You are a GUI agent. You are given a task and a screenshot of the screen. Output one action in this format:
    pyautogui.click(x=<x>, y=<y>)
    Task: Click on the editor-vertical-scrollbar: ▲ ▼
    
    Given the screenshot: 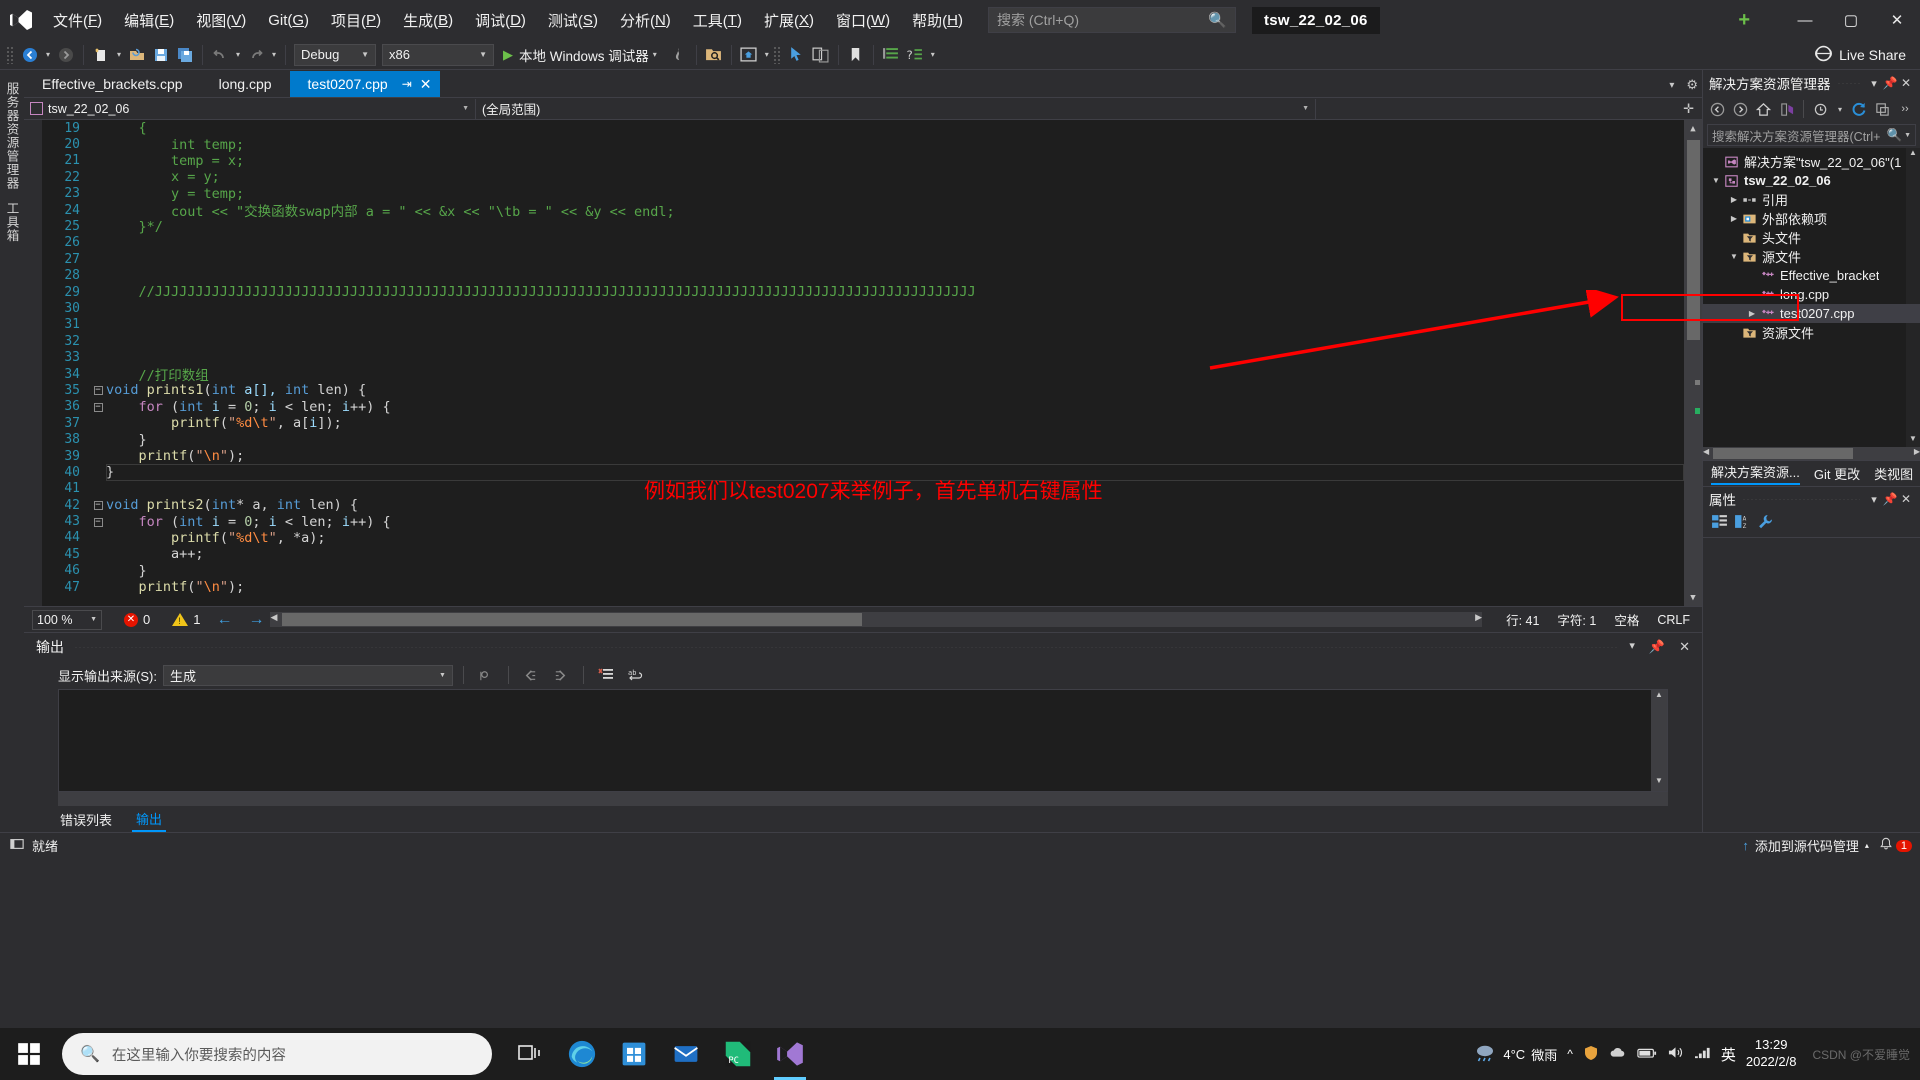 What is the action you would take?
    pyautogui.click(x=1693, y=363)
    